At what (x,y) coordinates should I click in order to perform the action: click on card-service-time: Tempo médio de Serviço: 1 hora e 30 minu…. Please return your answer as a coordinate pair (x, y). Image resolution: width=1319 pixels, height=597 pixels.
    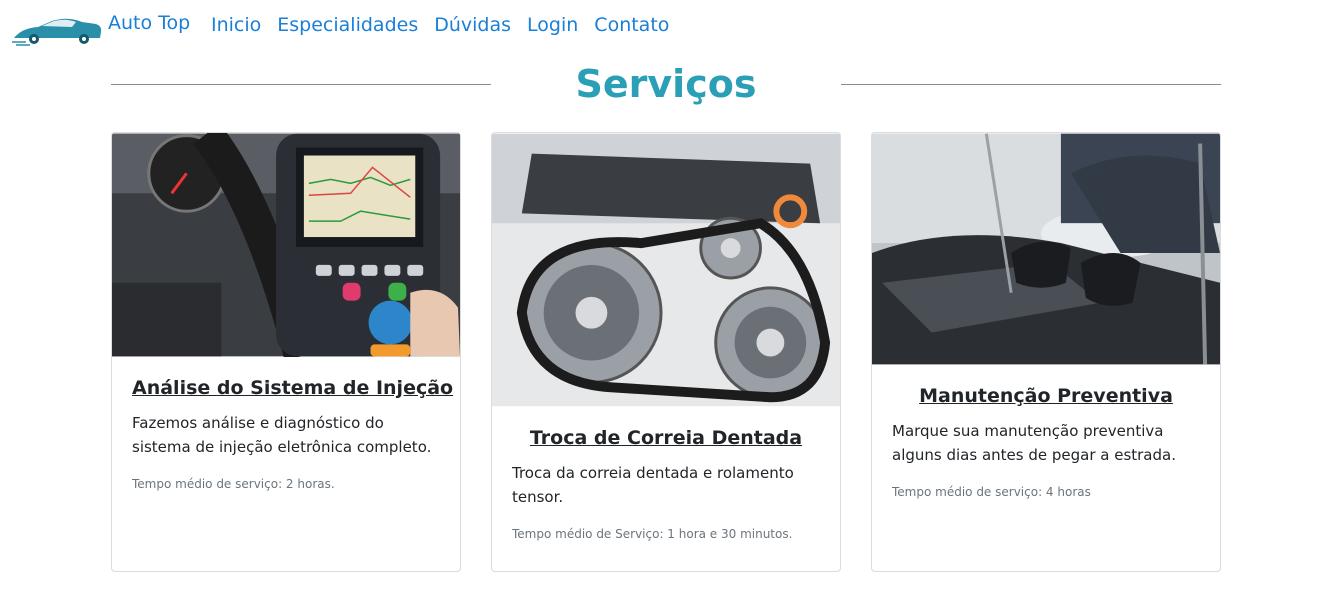
    Looking at the image, I should click on (652, 534).